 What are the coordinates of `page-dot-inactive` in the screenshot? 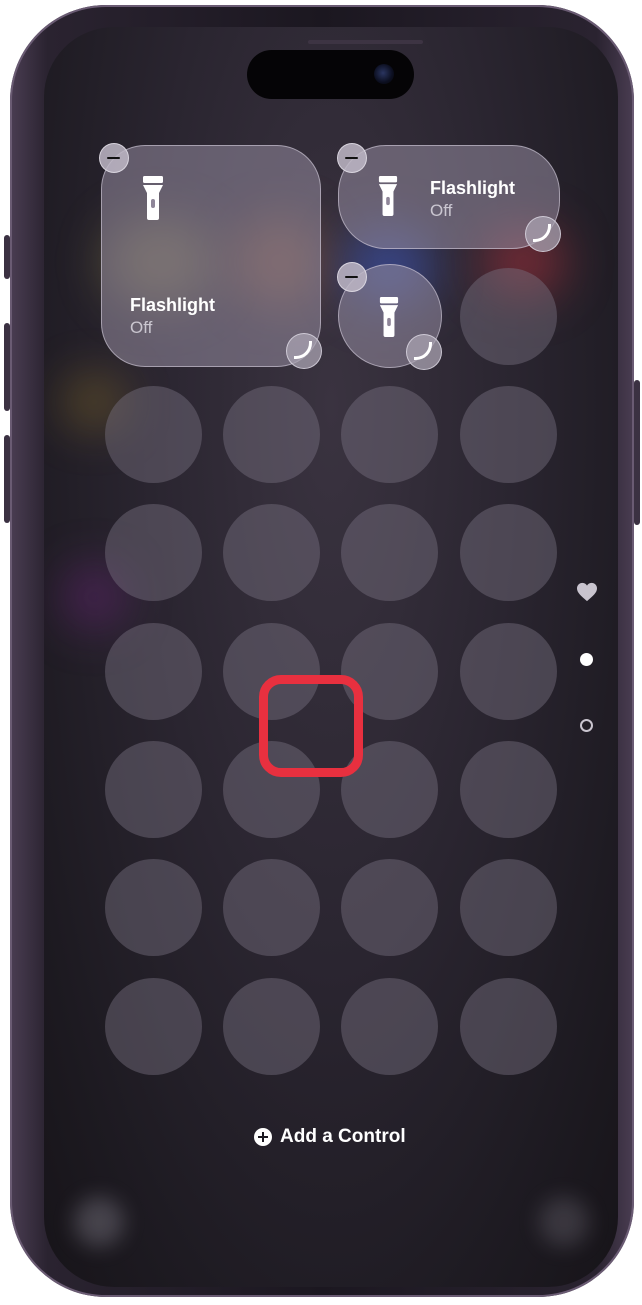 It's located at (586, 725).